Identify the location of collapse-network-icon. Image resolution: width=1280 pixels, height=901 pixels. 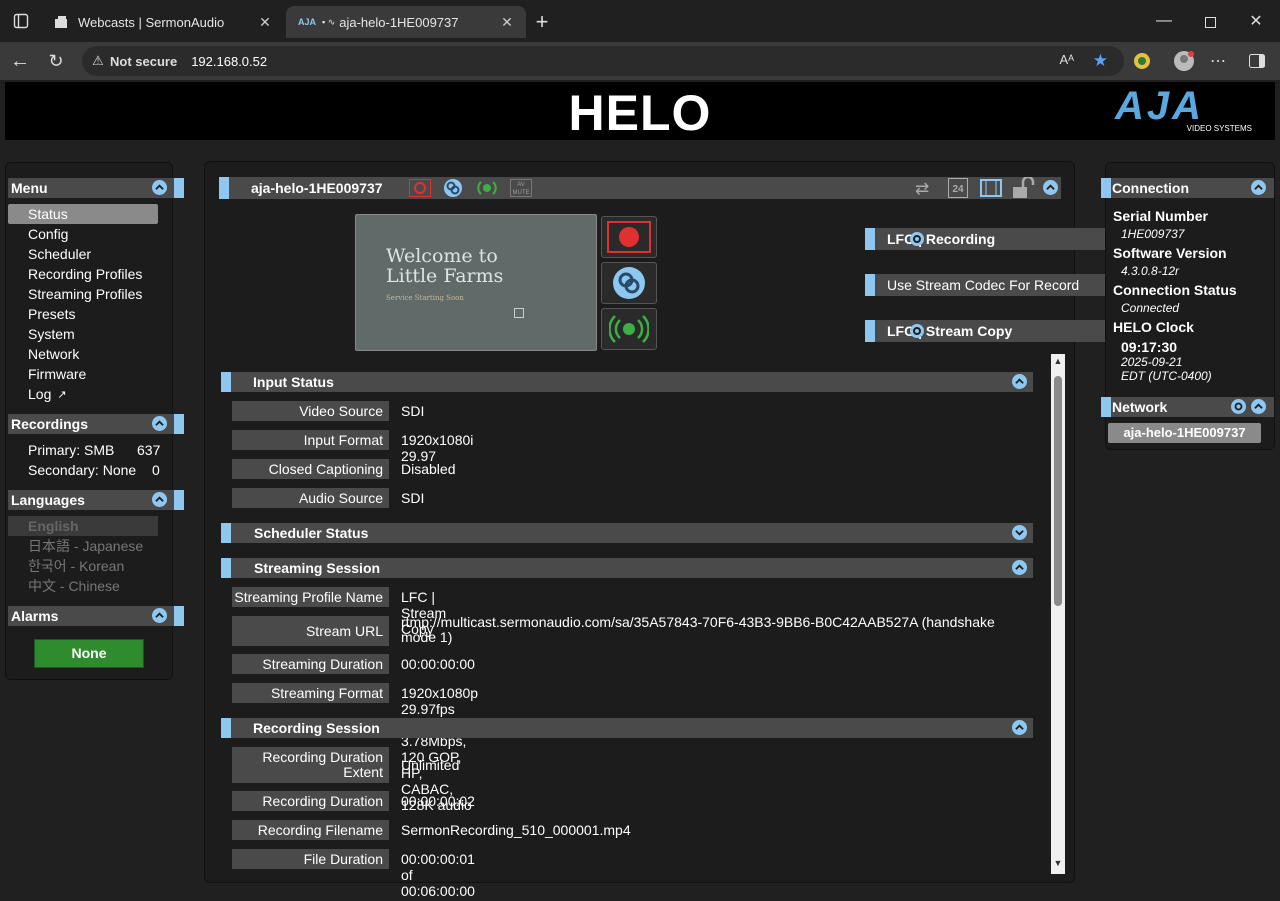
(1258, 406).